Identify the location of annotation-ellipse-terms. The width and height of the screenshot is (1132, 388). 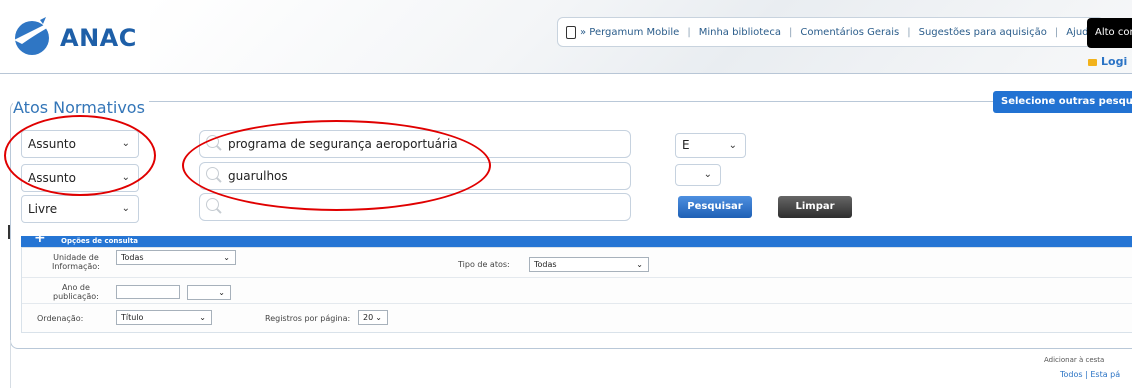
(336, 165).